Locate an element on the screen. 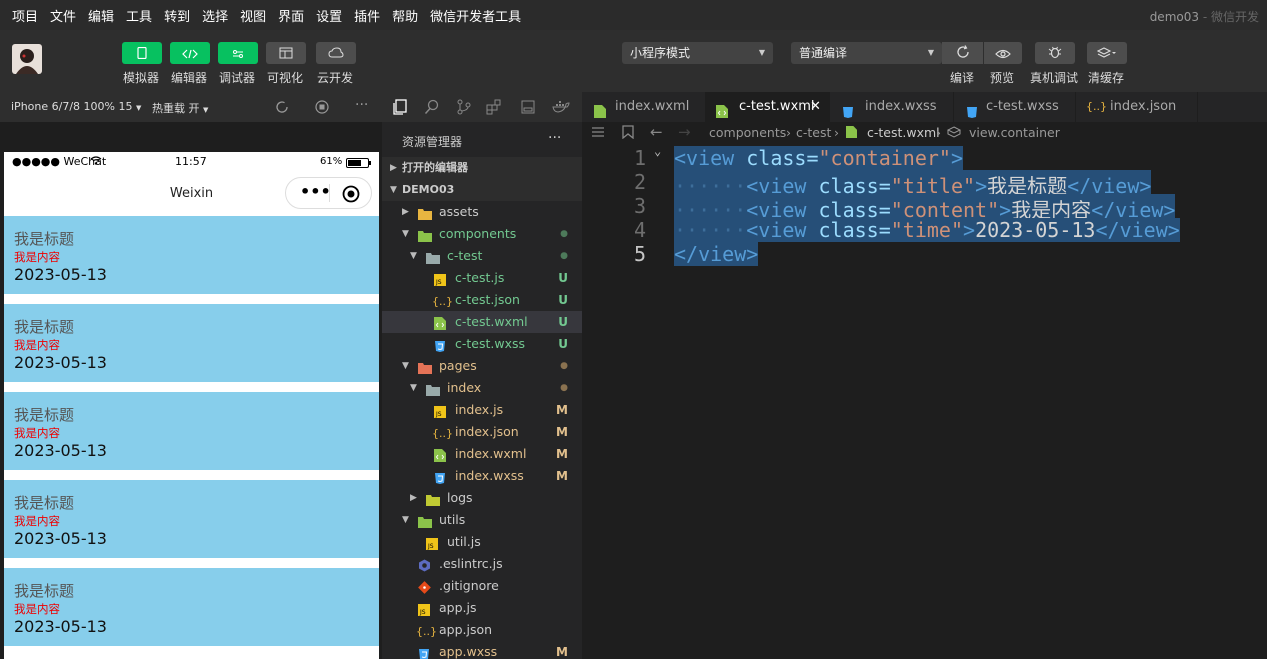 This screenshot has width=1267, height=659. tab-index-wxss: index.wxss is located at coordinates (892, 107).